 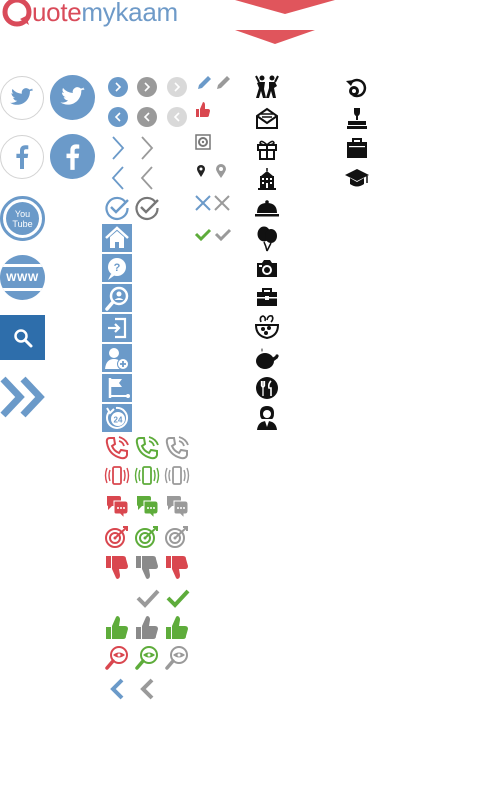 I want to click on briefcase-icon, so click(x=357, y=148).